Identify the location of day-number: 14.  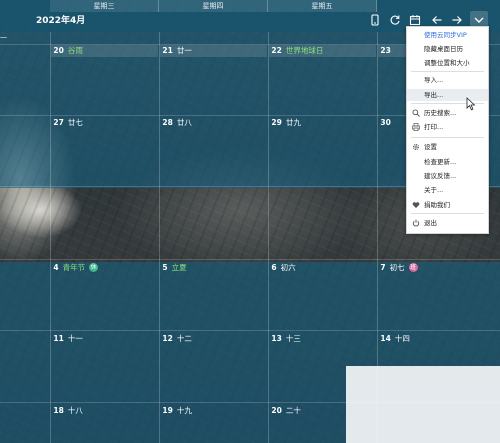
(385, 338).